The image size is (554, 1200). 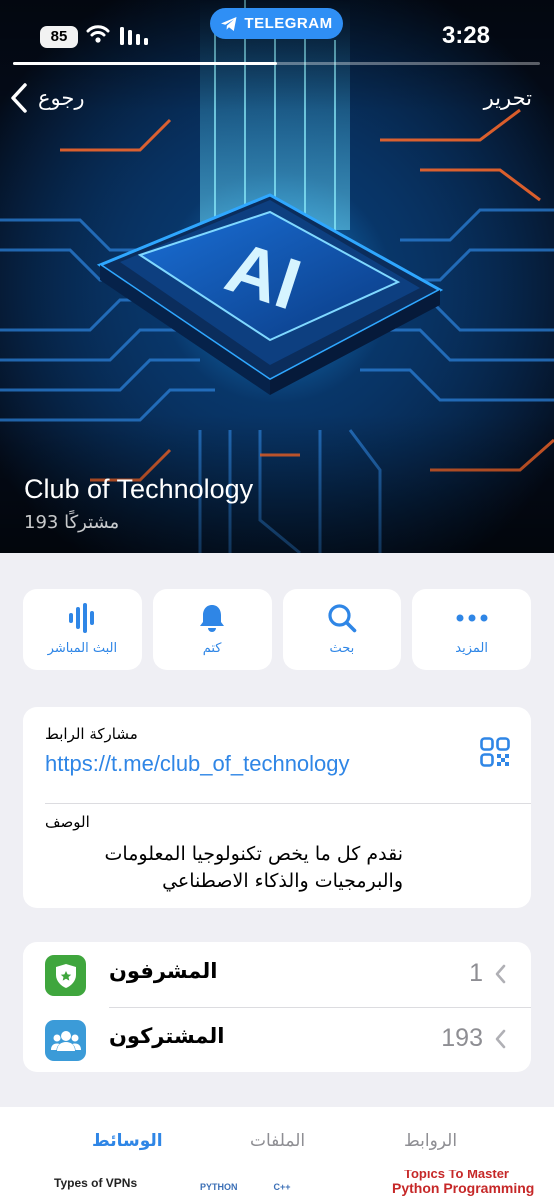 What do you see at coordinates (462, 1038) in the screenshot?
I see `subscribers-count: 193` at bounding box center [462, 1038].